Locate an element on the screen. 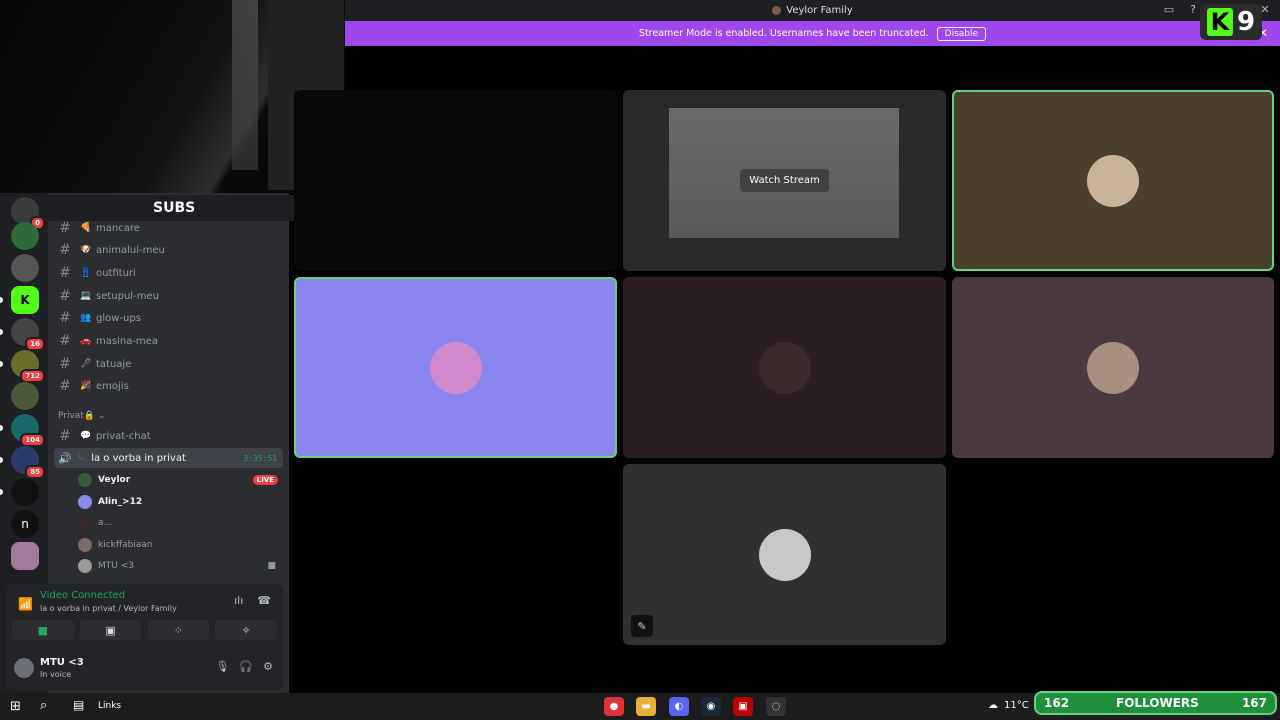  channel-emoji: 👥 is located at coordinates (86, 318).